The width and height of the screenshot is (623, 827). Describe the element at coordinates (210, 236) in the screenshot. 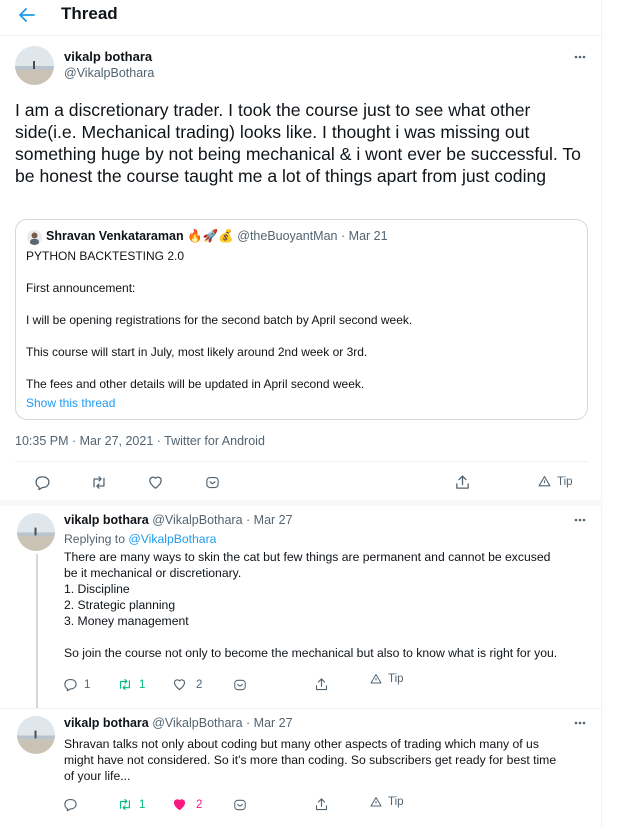

I see `quoted-author-emojis: 🔥🚀💰` at that location.